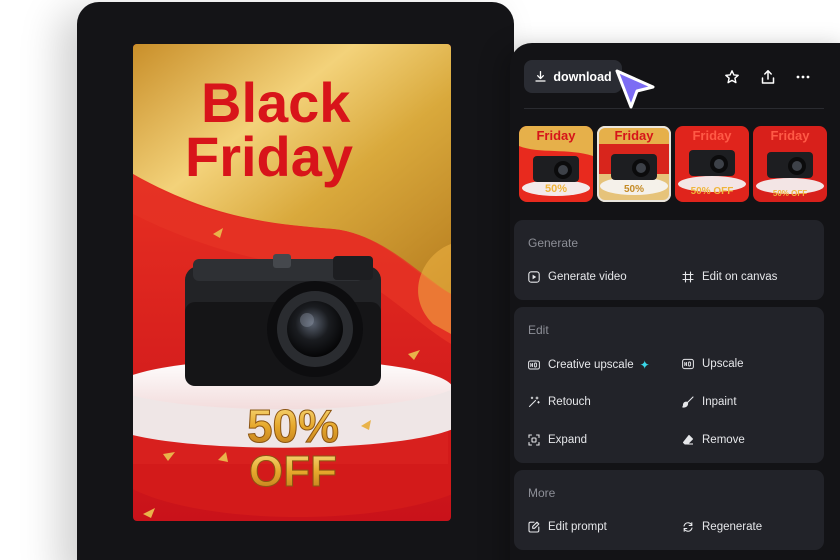 The width and height of the screenshot is (840, 560). Describe the element at coordinates (577, 527) in the screenshot. I see `edit-prompt-label: Edit prompt` at that location.